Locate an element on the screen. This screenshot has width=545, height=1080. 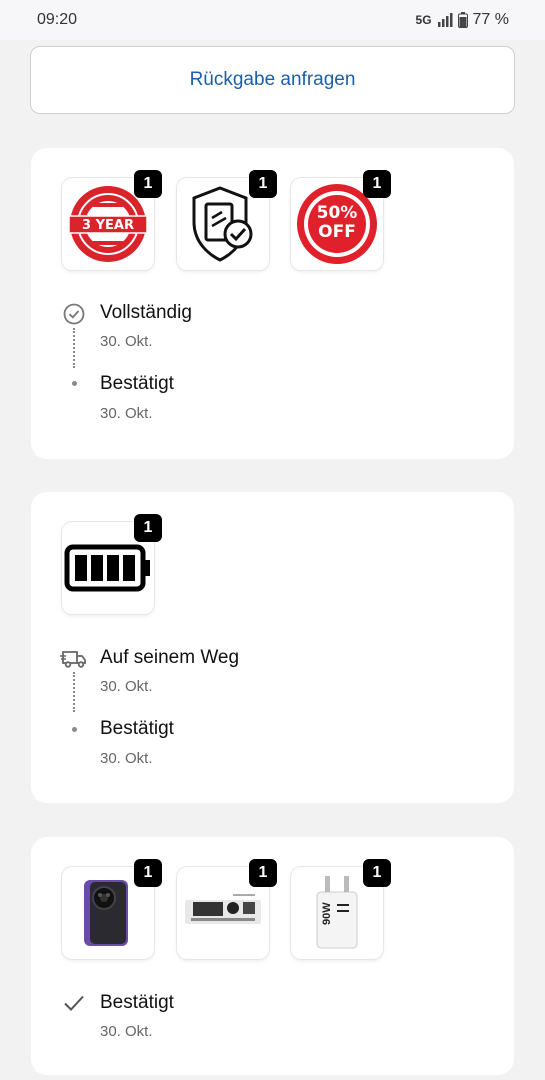
charger-label: 90W is located at coordinates (327, 913).